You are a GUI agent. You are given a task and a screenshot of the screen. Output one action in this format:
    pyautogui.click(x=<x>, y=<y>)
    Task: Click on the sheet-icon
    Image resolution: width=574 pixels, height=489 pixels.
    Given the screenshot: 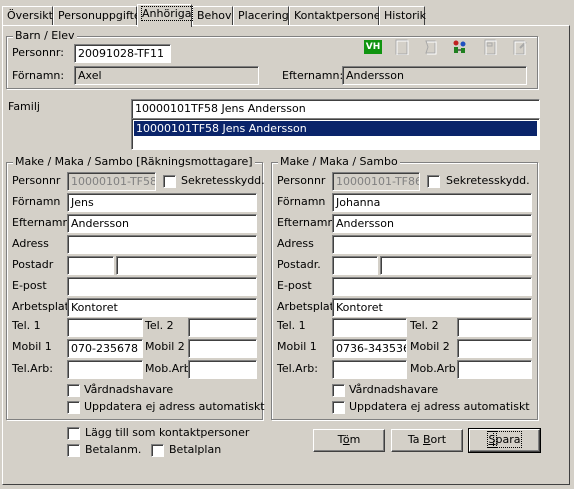 What is the action you would take?
    pyautogui.click(x=431, y=47)
    